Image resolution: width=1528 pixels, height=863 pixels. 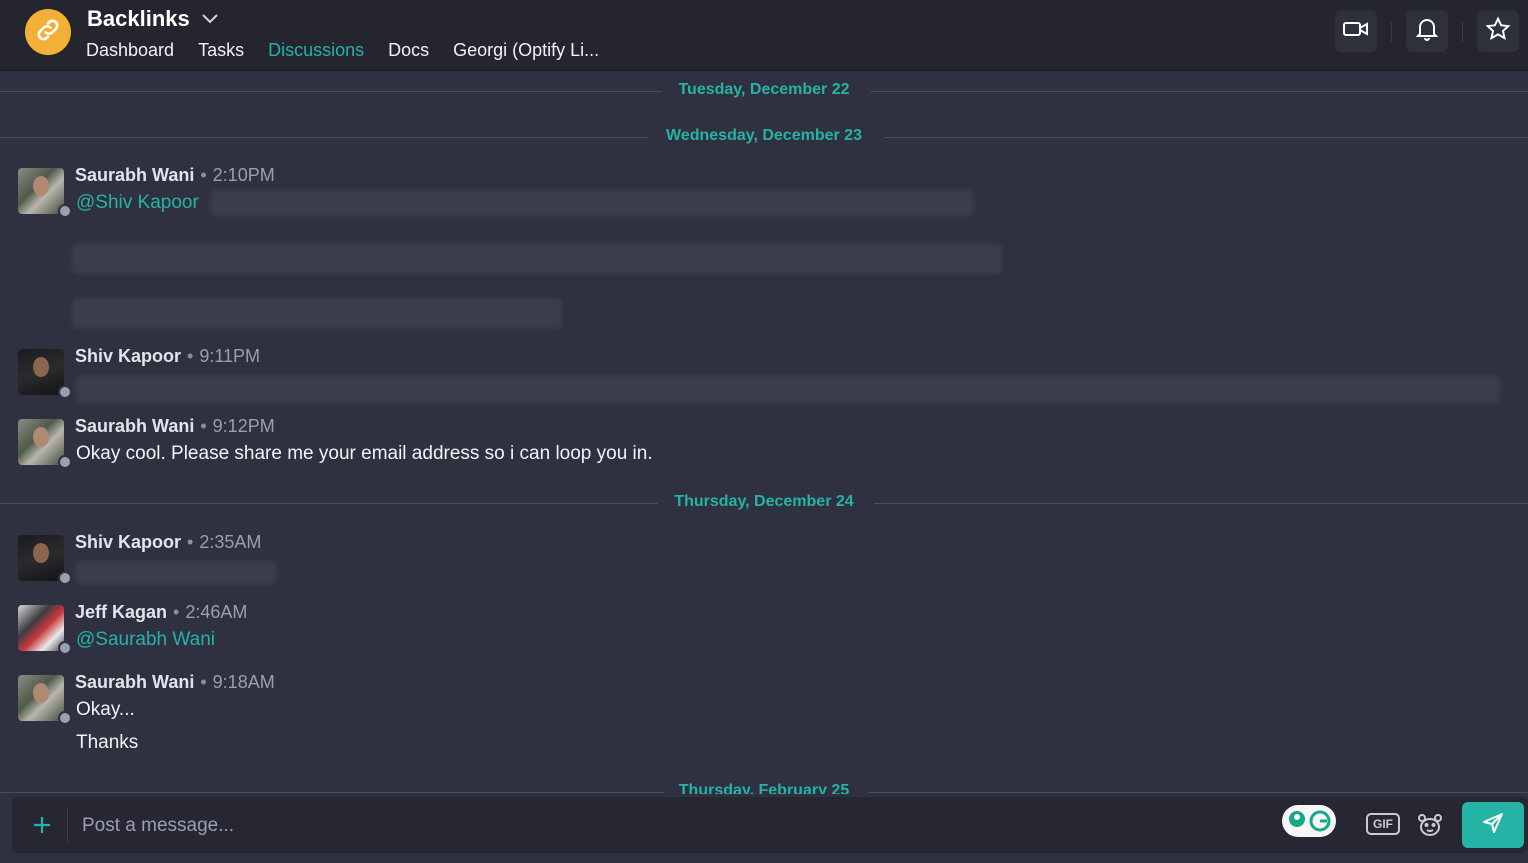 What do you see at coordinates (1309, 825) in the screenshot?
I see `grammarly-icon` at bounding box center [1309, 825].